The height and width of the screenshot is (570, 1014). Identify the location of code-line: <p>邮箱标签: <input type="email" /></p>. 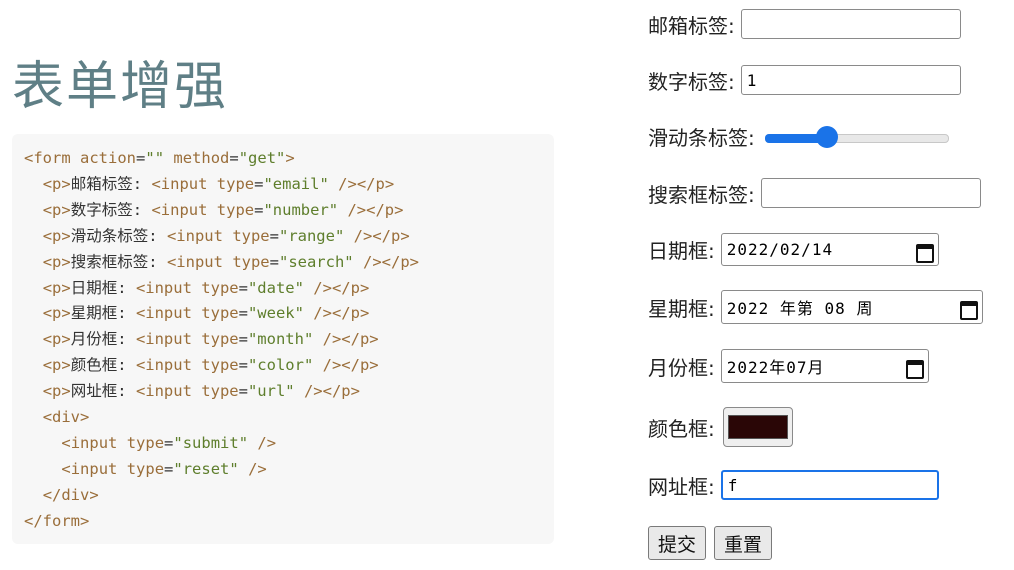
(218, 183).